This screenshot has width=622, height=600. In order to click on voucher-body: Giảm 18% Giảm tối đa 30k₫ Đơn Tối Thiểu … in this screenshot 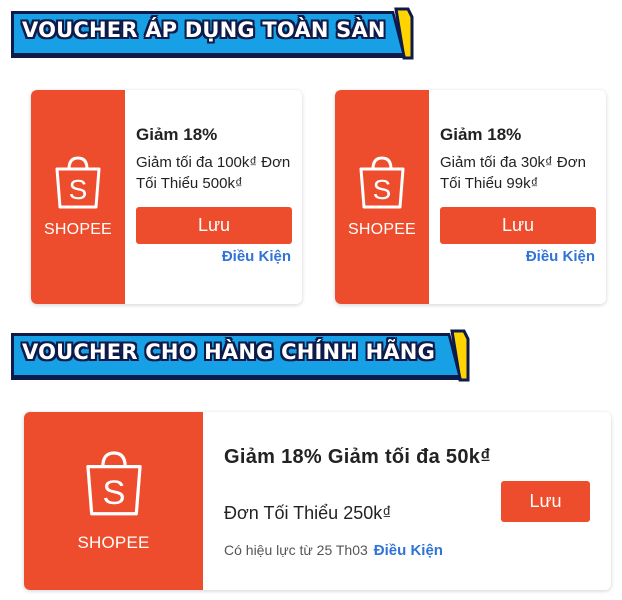, I will do `click(517, 197)`.